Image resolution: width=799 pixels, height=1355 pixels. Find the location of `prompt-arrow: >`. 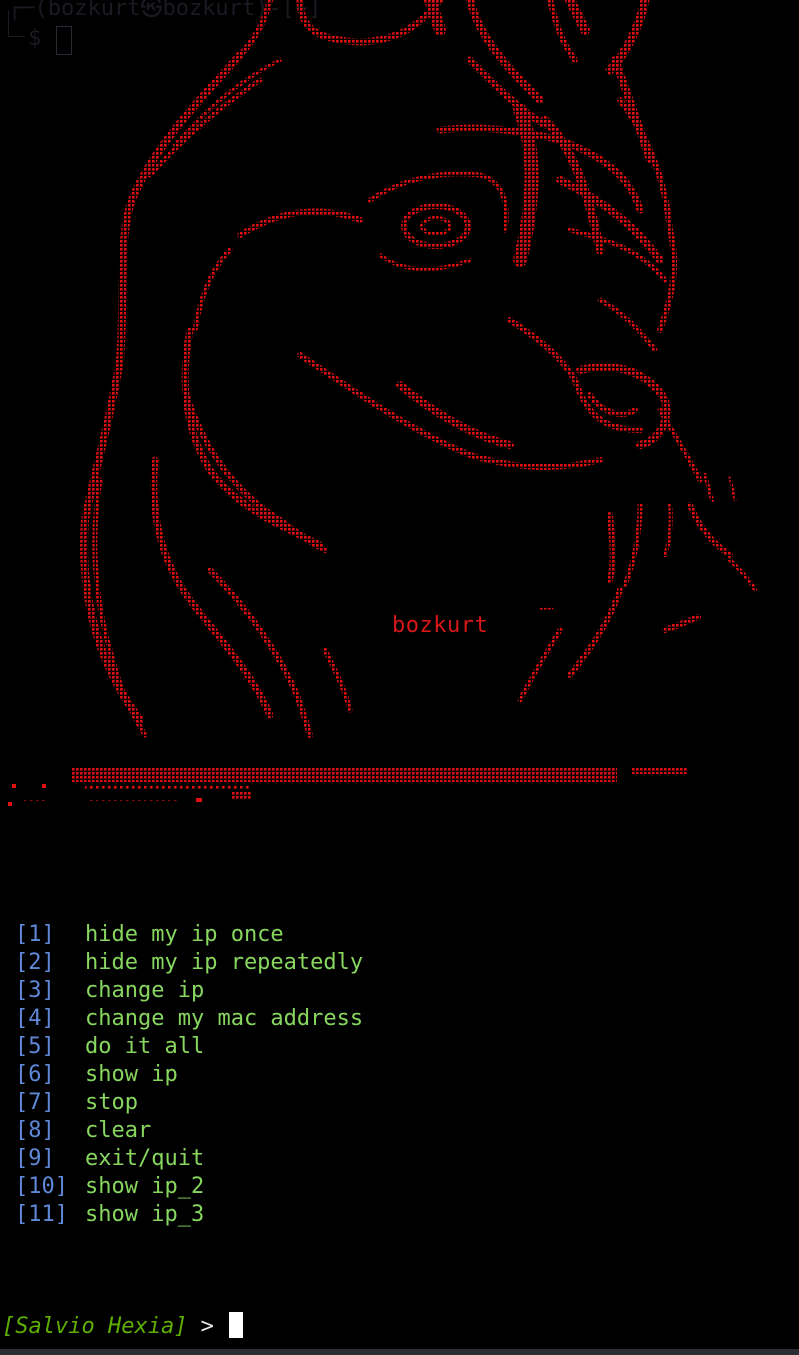

prompt-arrow: > is located at coordinates (207, 1326).